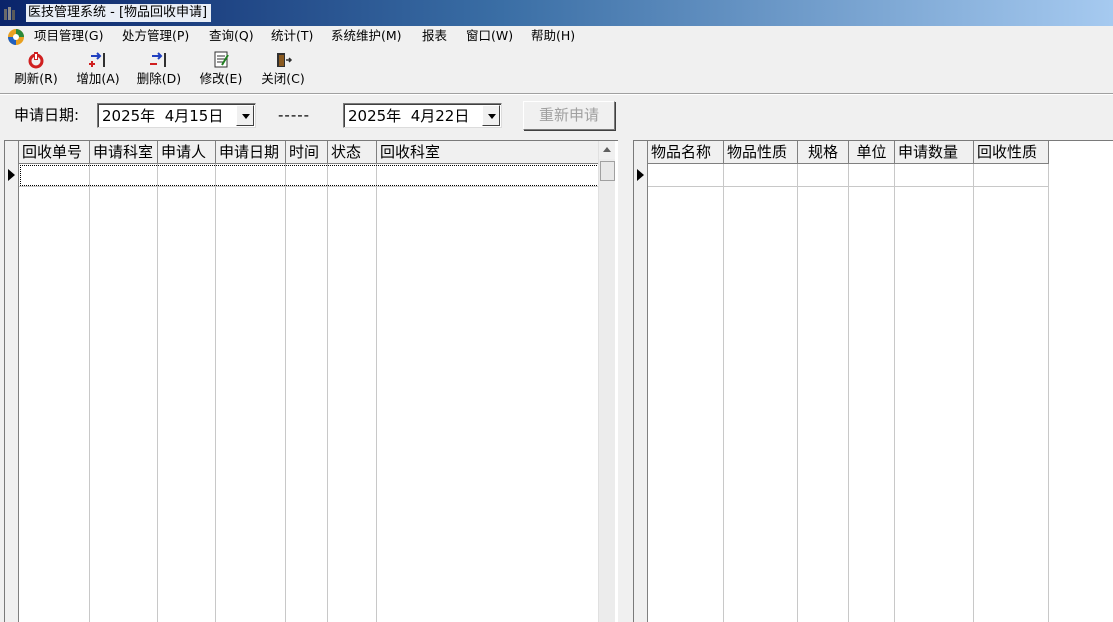 The width and height of the screenshot is (1113, 622). Describe the element at coordinates (285, 60) in the screenshot. I see `exit-door-icon` at that location.